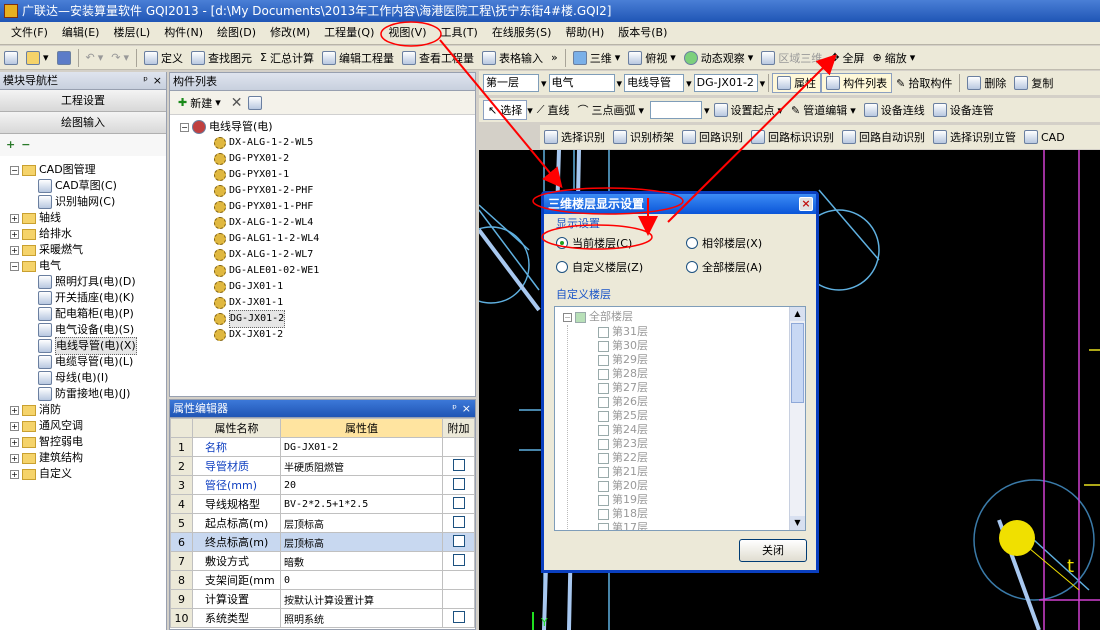  I want to click on property-value: DG-JX01-2, so click(361, 447).